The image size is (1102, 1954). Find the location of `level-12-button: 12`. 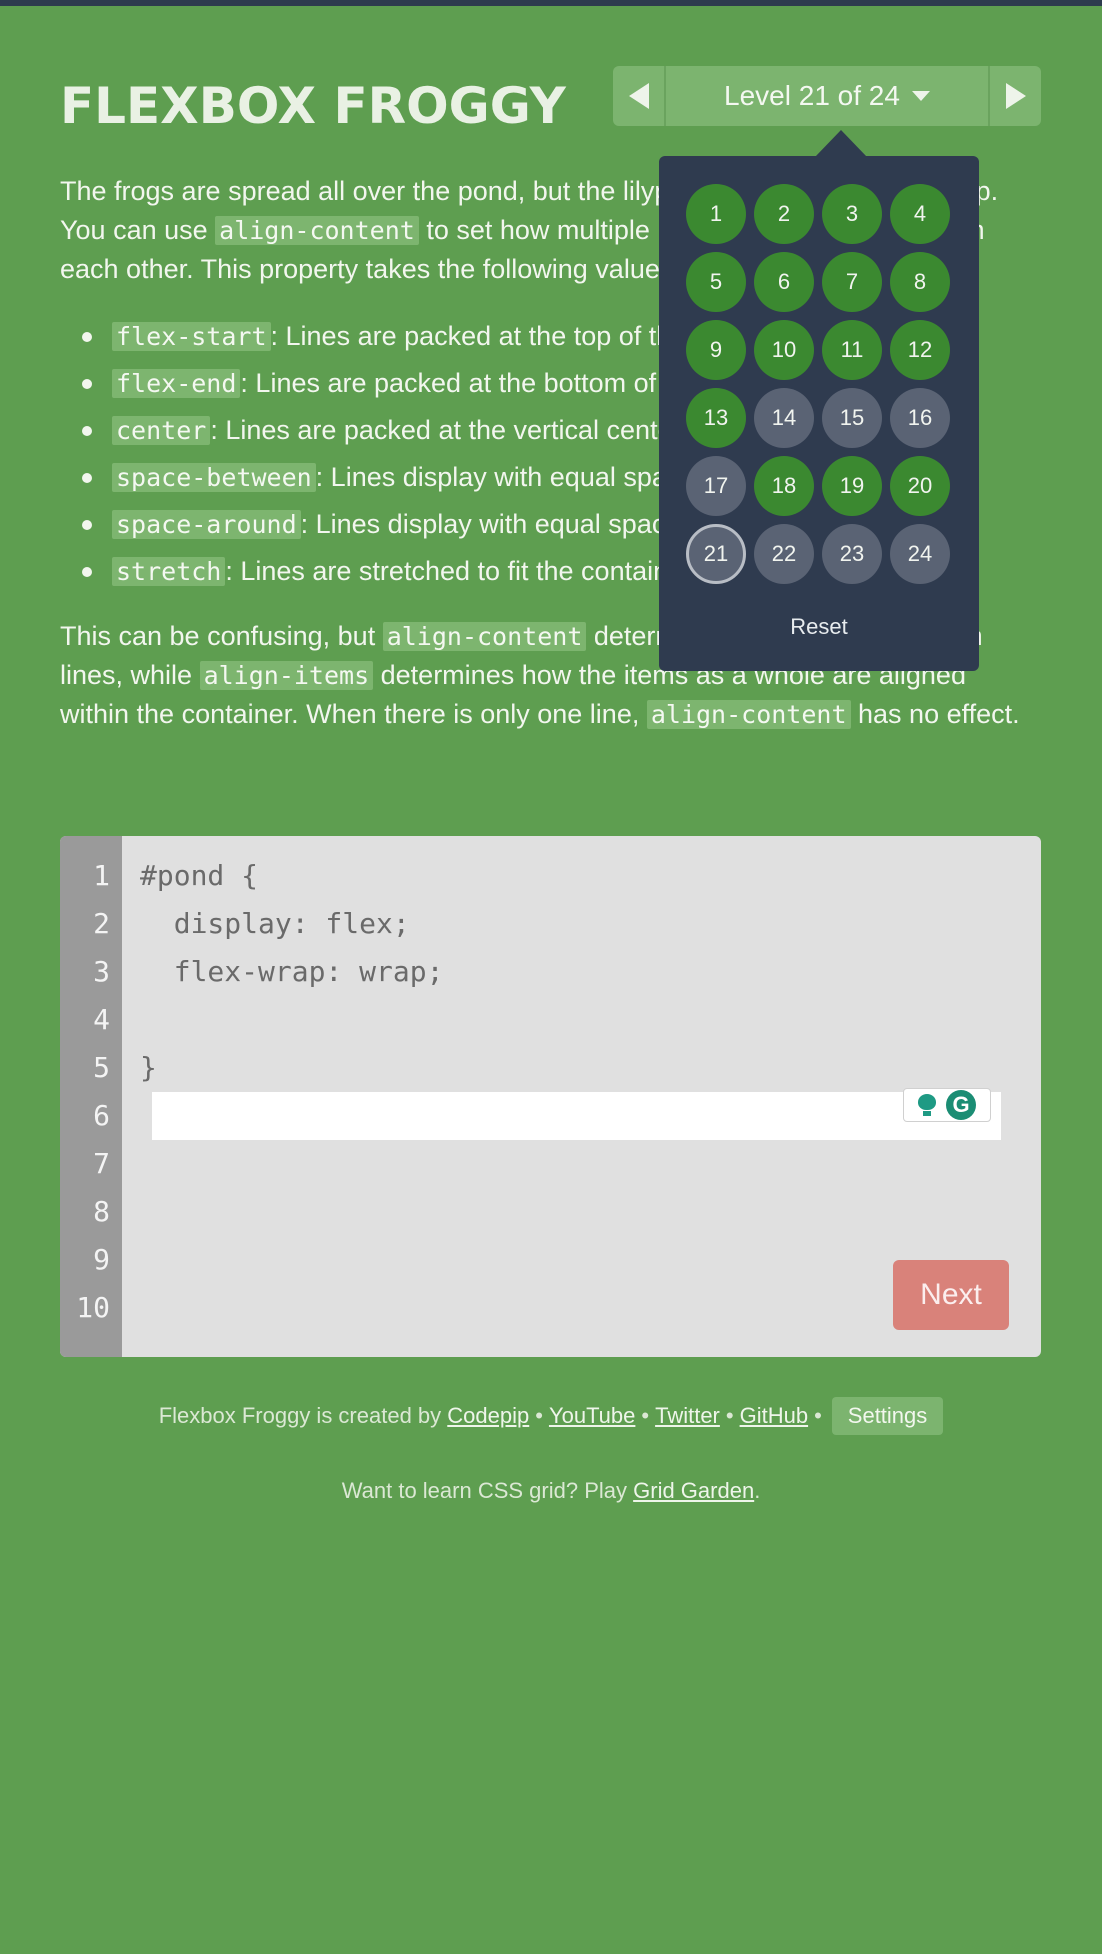

level-12-button: 12 is located at coordinates (920, 350).